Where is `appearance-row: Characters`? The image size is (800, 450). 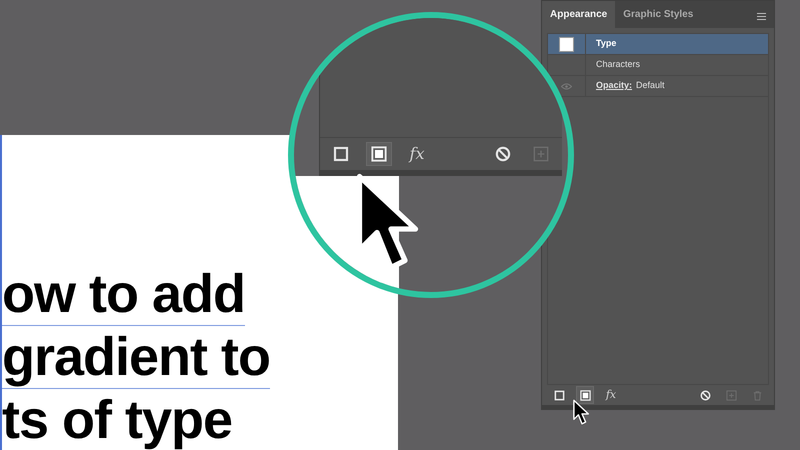 appearance-row: Characters is located at coordinates (677, 65).